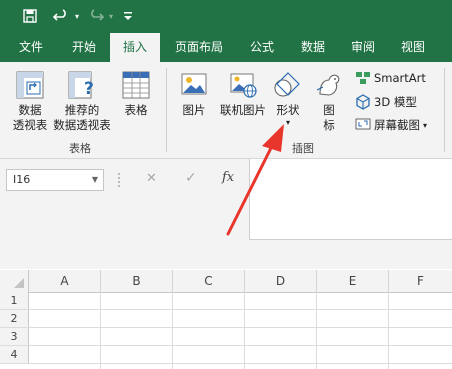 This screenshot has height=369, width=452. What do you see at coordinates (255, 180) in the screenshot?
I see `annotation-arrow` at bounding box center [255, 180].